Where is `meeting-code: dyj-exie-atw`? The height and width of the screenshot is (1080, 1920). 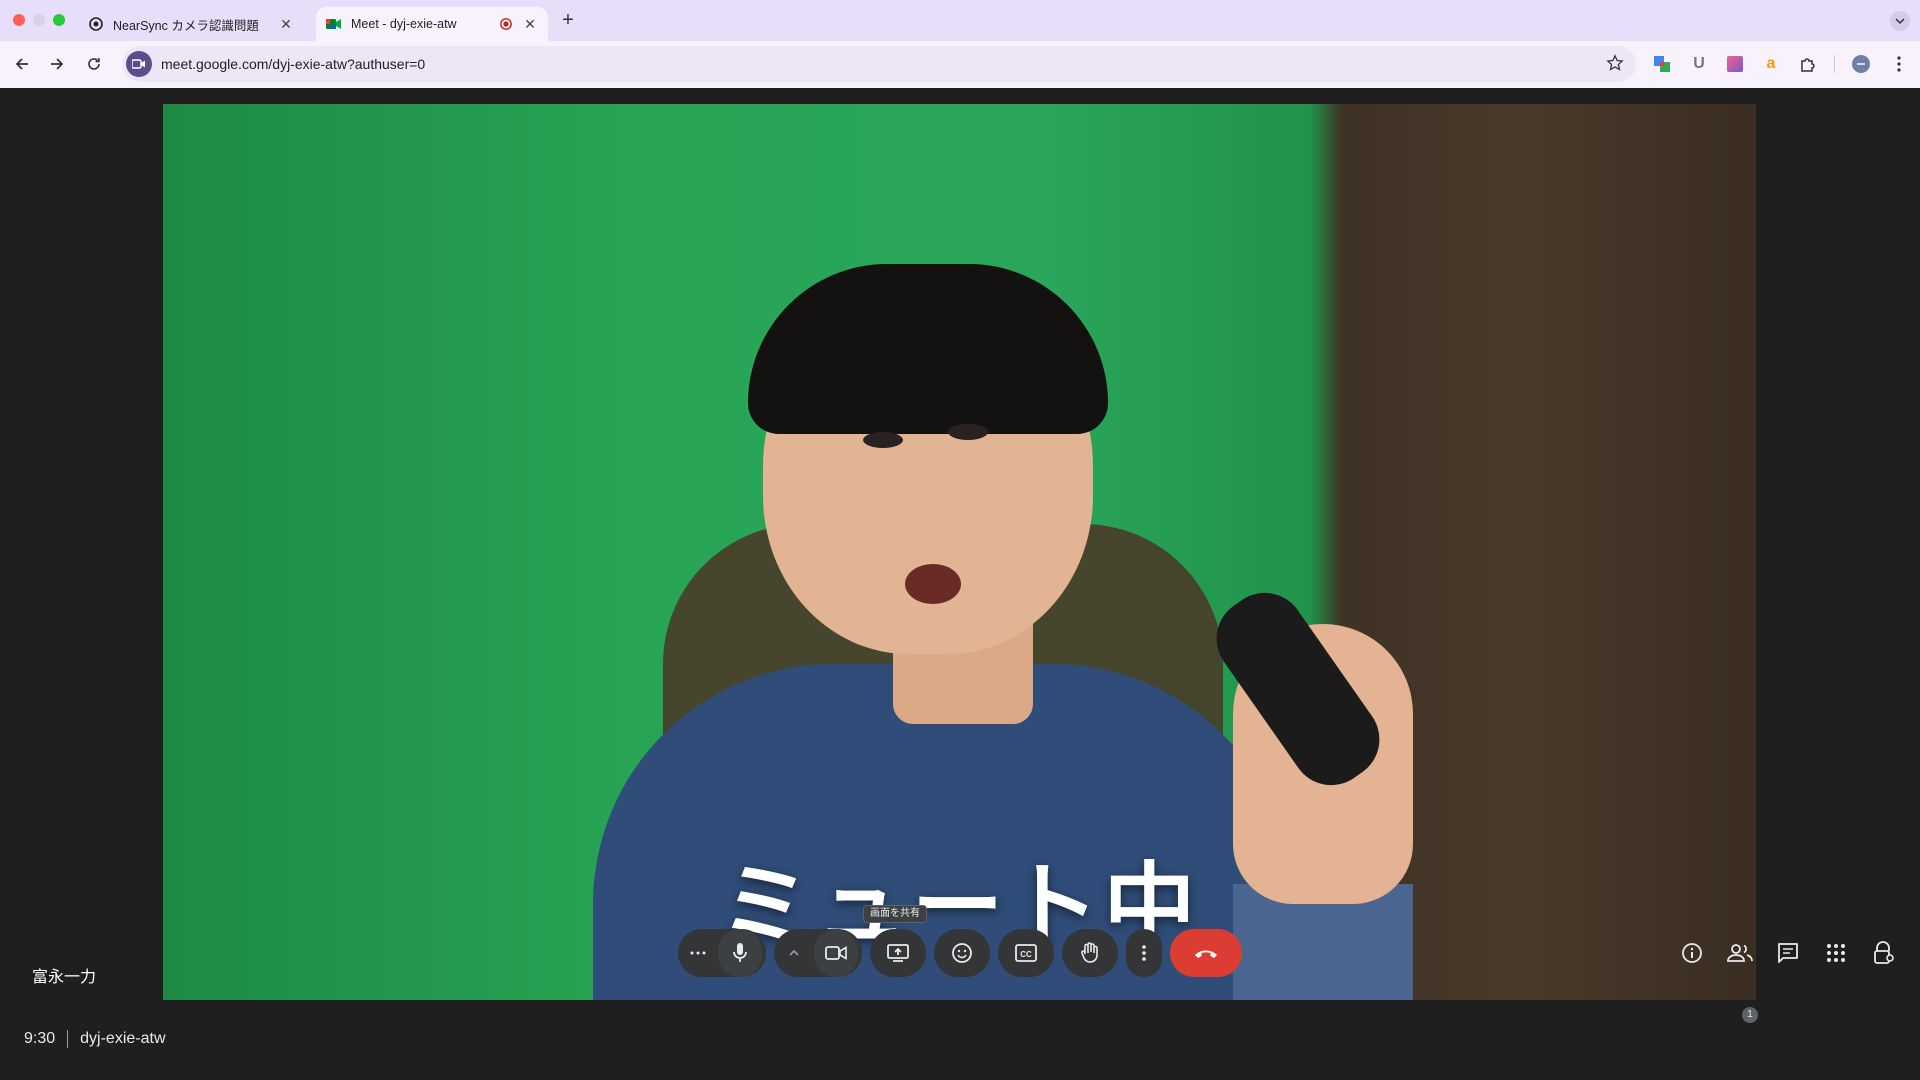 meeting-code: dyj-exie-atw is located at coordinates (123, 1038).